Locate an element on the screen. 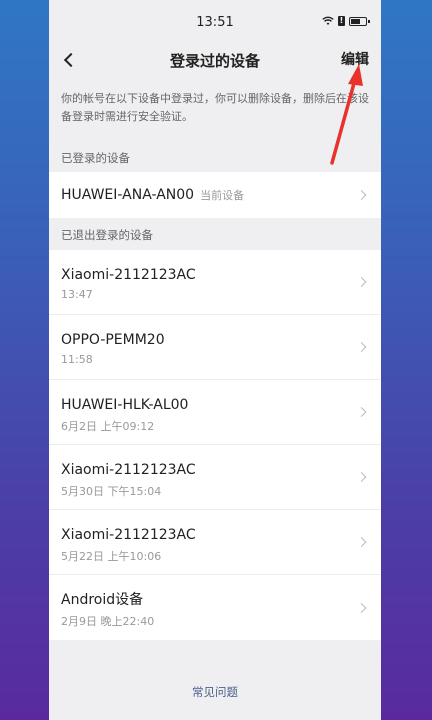 The image size is (432, 720). logged-out-section-label: 已退出登录的设备 is located at coordinates (107, 235).